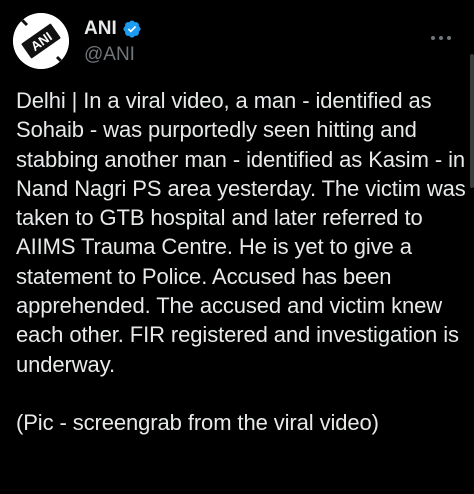 This screenshot has height=494, width=474. Describe the element at coordinates (132, 29) in the screenshot. I see `verified-badge-icon` at that location.